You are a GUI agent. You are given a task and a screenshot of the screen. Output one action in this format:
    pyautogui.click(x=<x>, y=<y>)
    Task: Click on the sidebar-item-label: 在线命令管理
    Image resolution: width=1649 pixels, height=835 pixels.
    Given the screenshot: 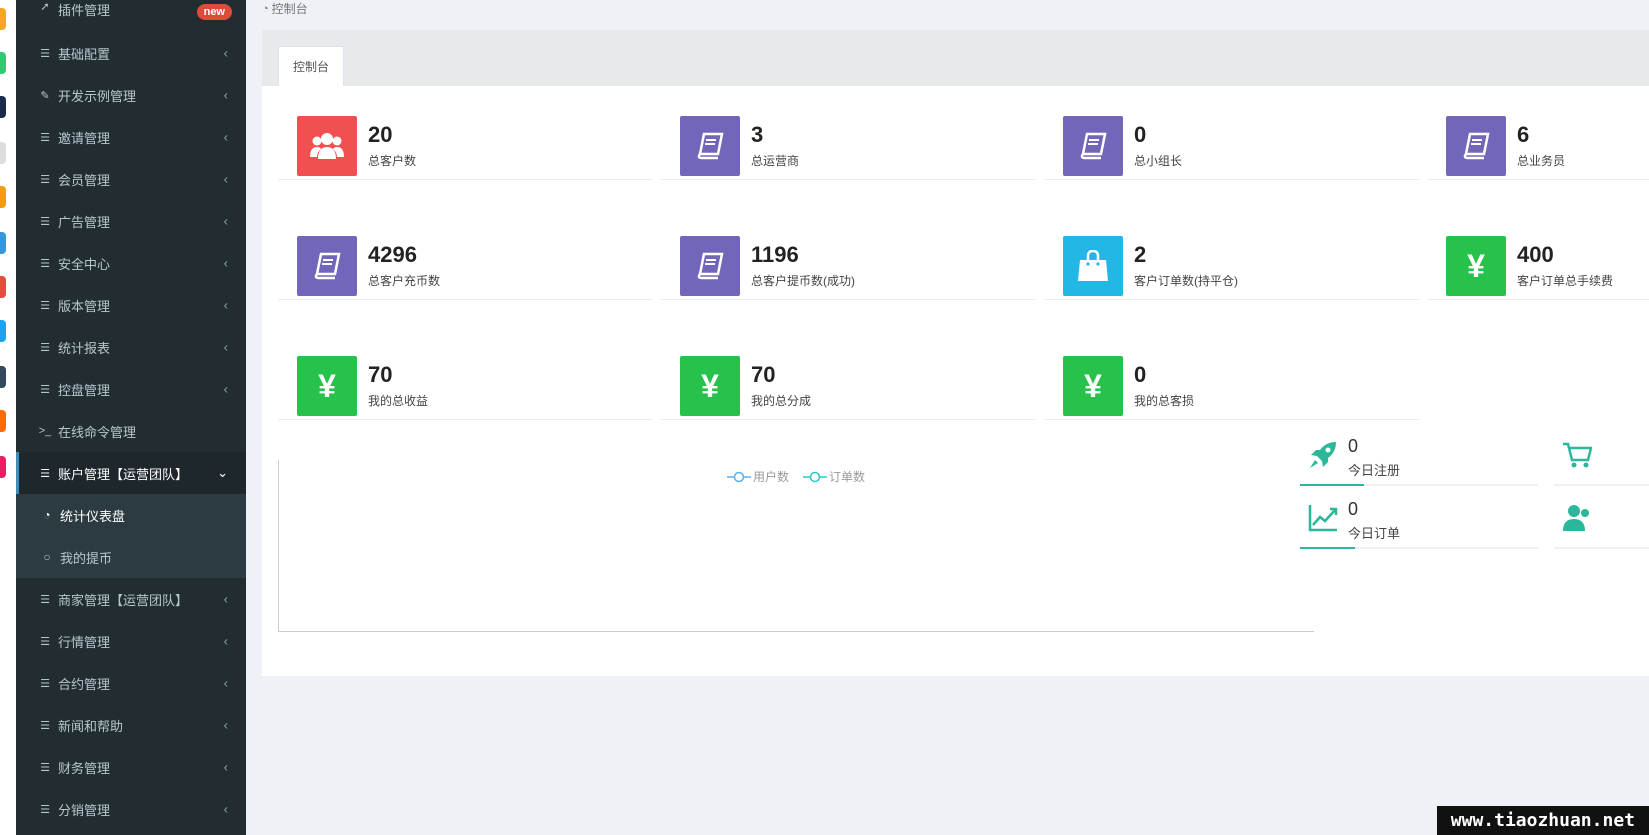 What is the action you would take?
    pyautogui.click(x=97, y=432)
    